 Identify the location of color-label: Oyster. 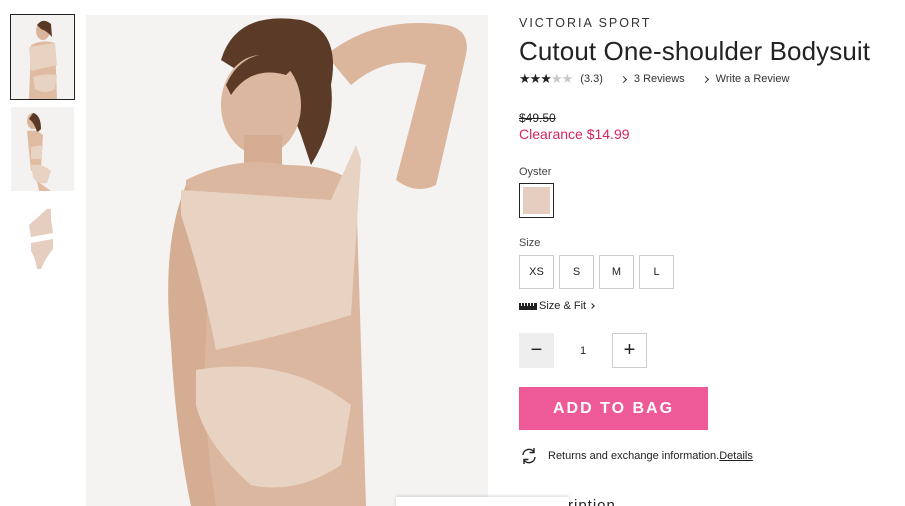
(535, 172).